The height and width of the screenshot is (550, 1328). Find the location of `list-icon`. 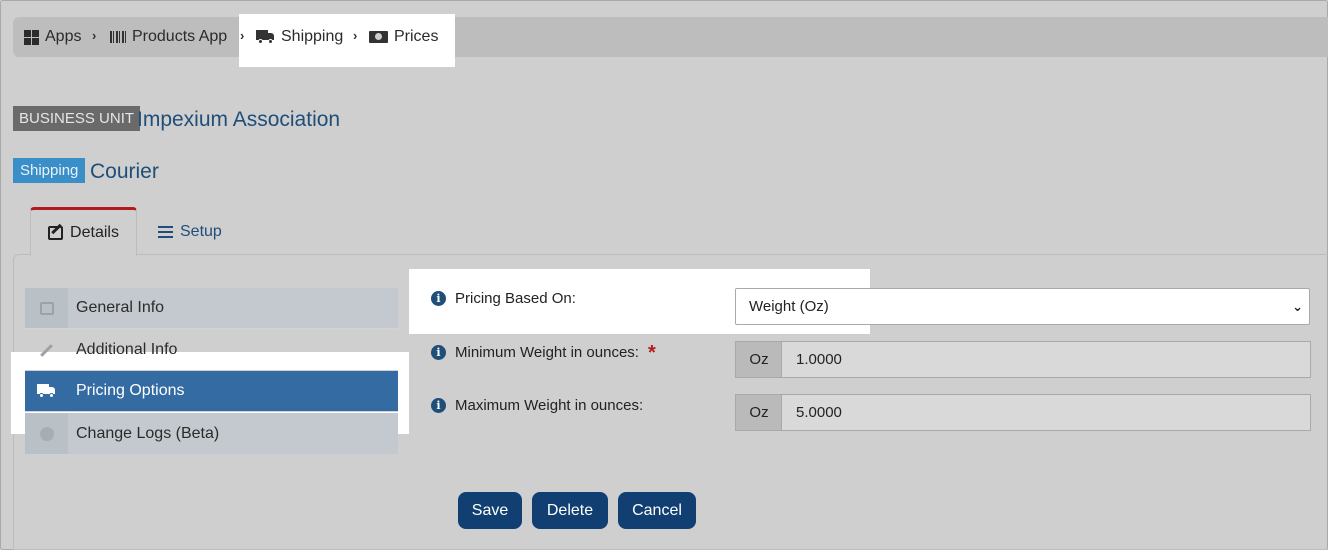

list-icon is located at coordinates (165, 232).